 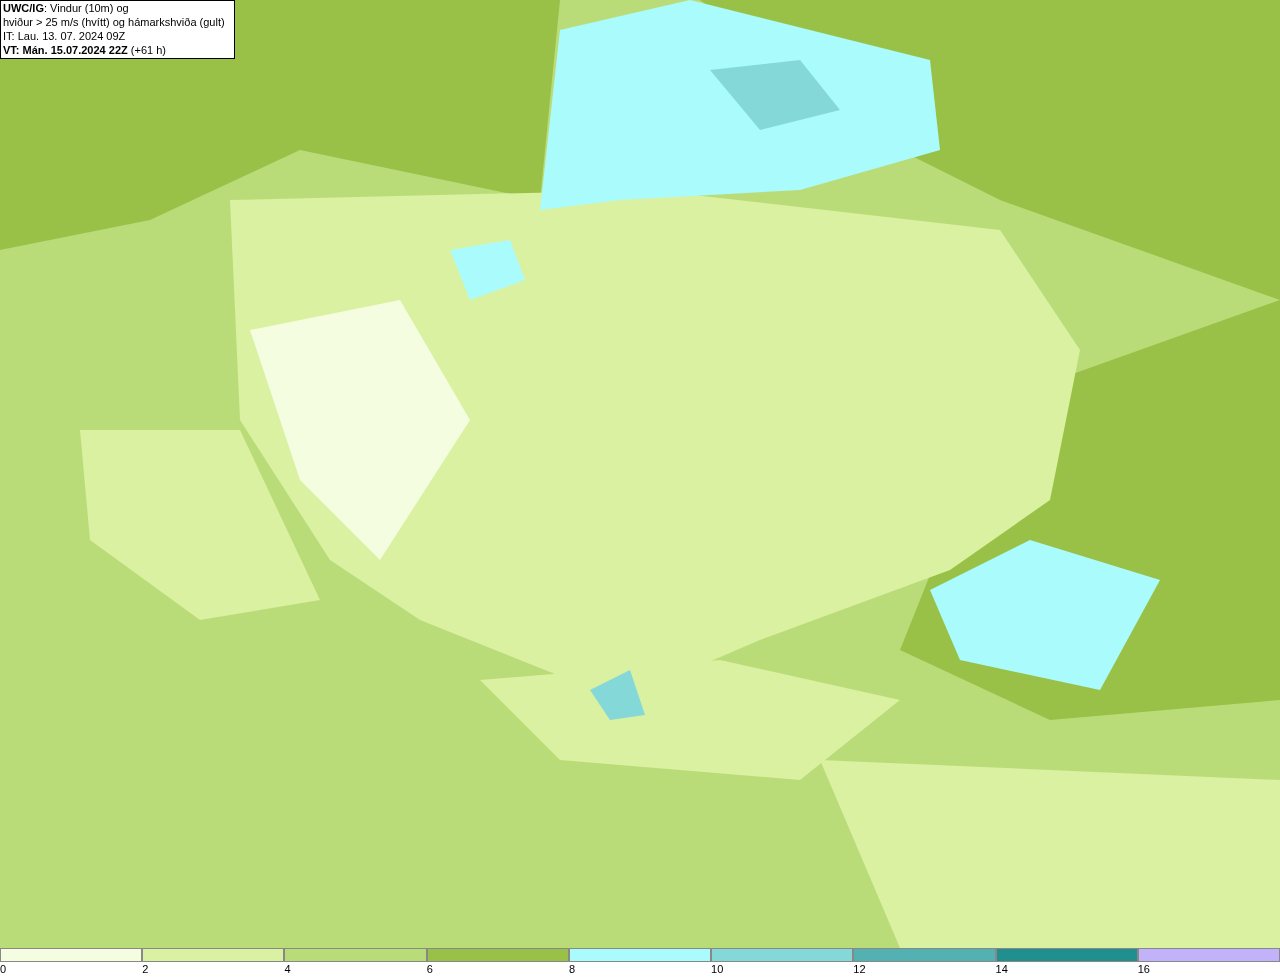 I want to click on legend-tick-label: 2, so click(x=145, y=969).